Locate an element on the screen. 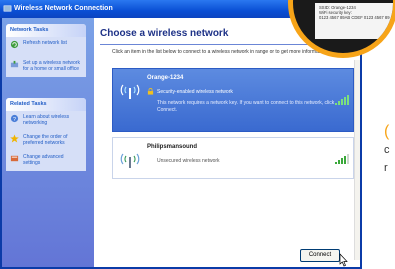  network-tasks-header: Network Tasks is located at coordinates (46, 30).